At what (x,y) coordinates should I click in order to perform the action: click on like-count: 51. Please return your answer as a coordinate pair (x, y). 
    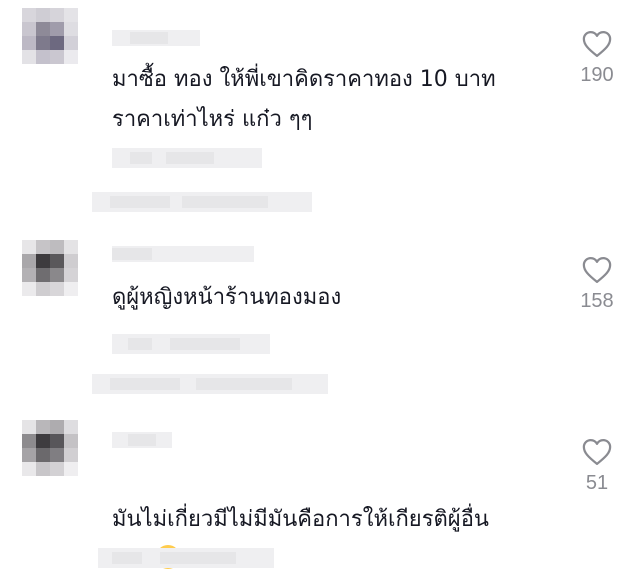
    Looking at the image, I should click on (597, 483).